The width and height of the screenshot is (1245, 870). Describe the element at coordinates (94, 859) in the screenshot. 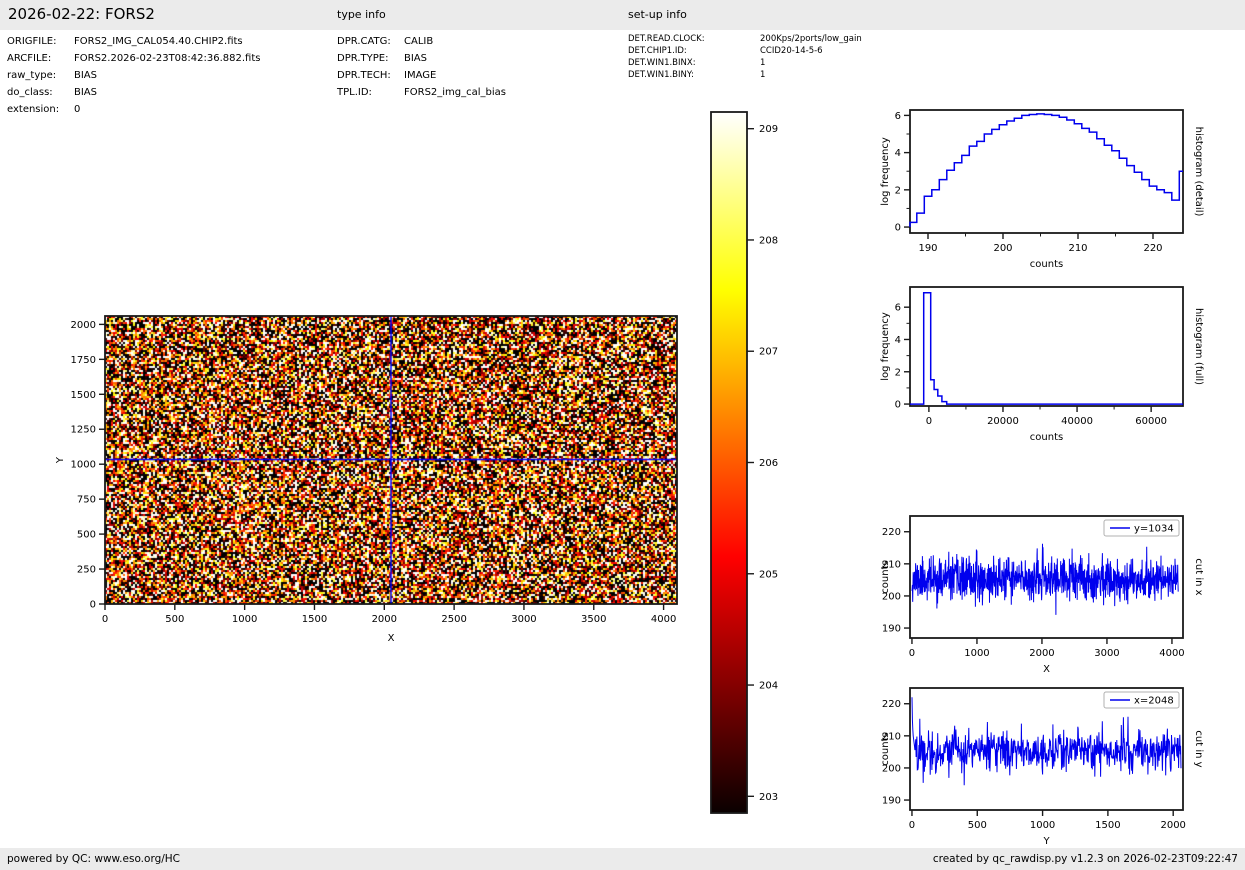

I see `footer-left: powered by QC: www.eso.org/HC` at that location.